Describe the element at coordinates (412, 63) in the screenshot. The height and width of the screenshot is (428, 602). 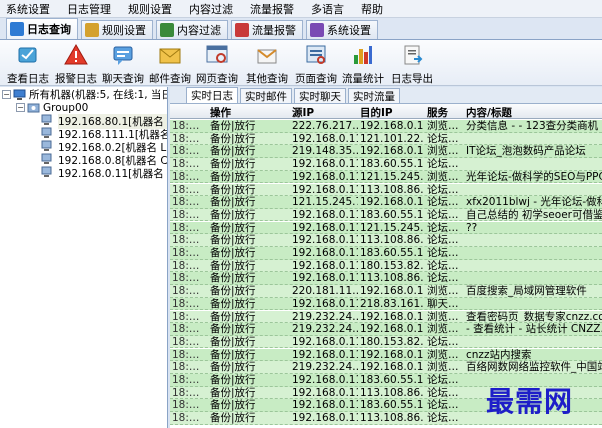
I see `toolbar-button-8: 日志导出` at that location.